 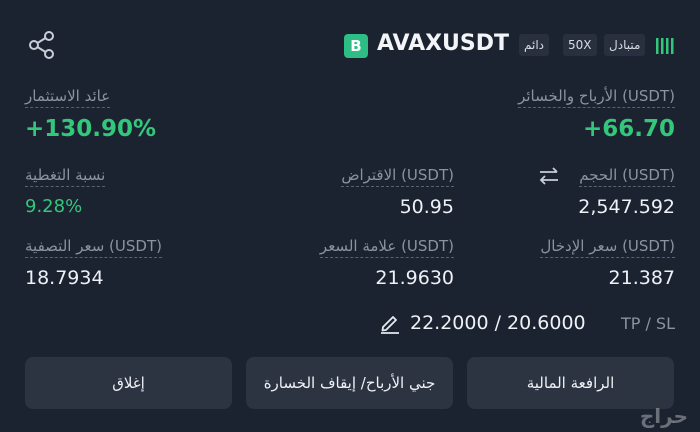 What do you see at coordinates (570, 383) in the screenshot?
I see `leverage-button: الرافعة المالية` at bounding box center [570, 383].